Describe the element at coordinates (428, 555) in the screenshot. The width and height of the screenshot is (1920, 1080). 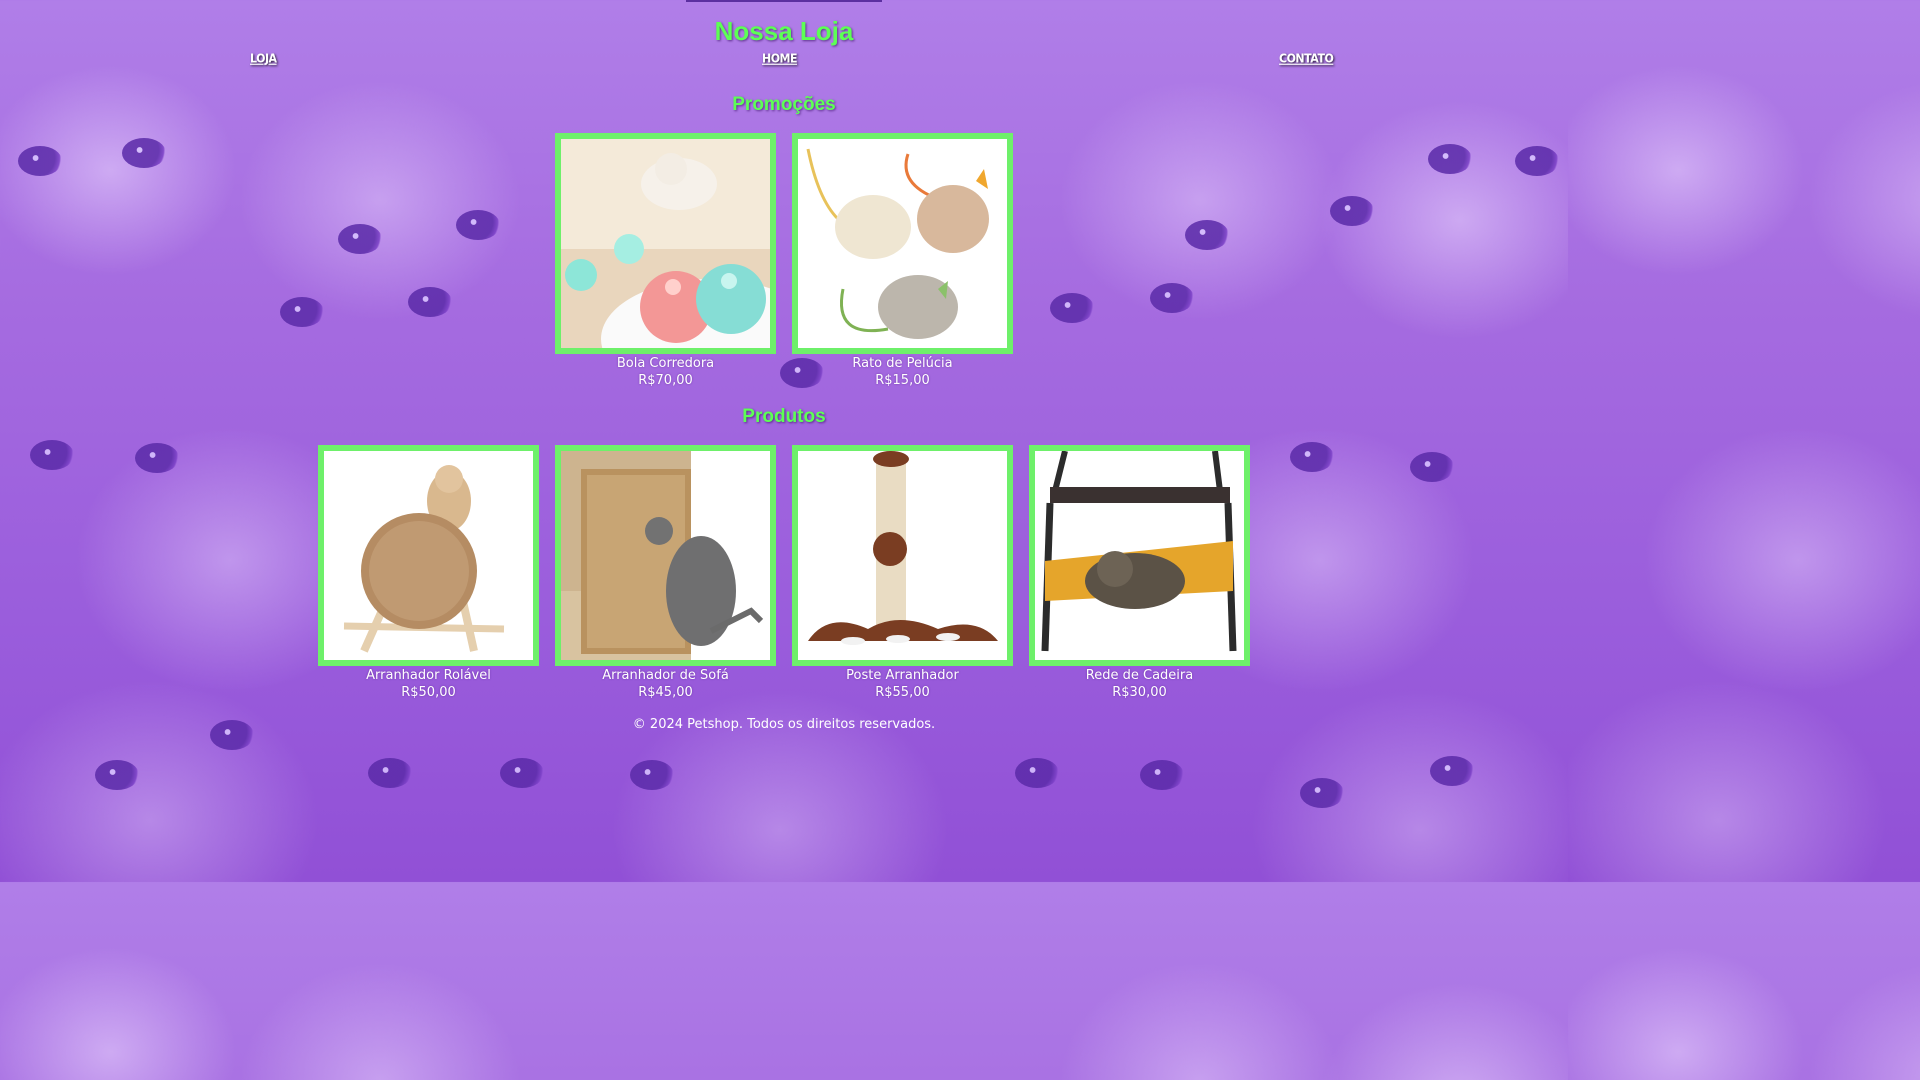
I see `product-image-rolling-scratcher` at that location.